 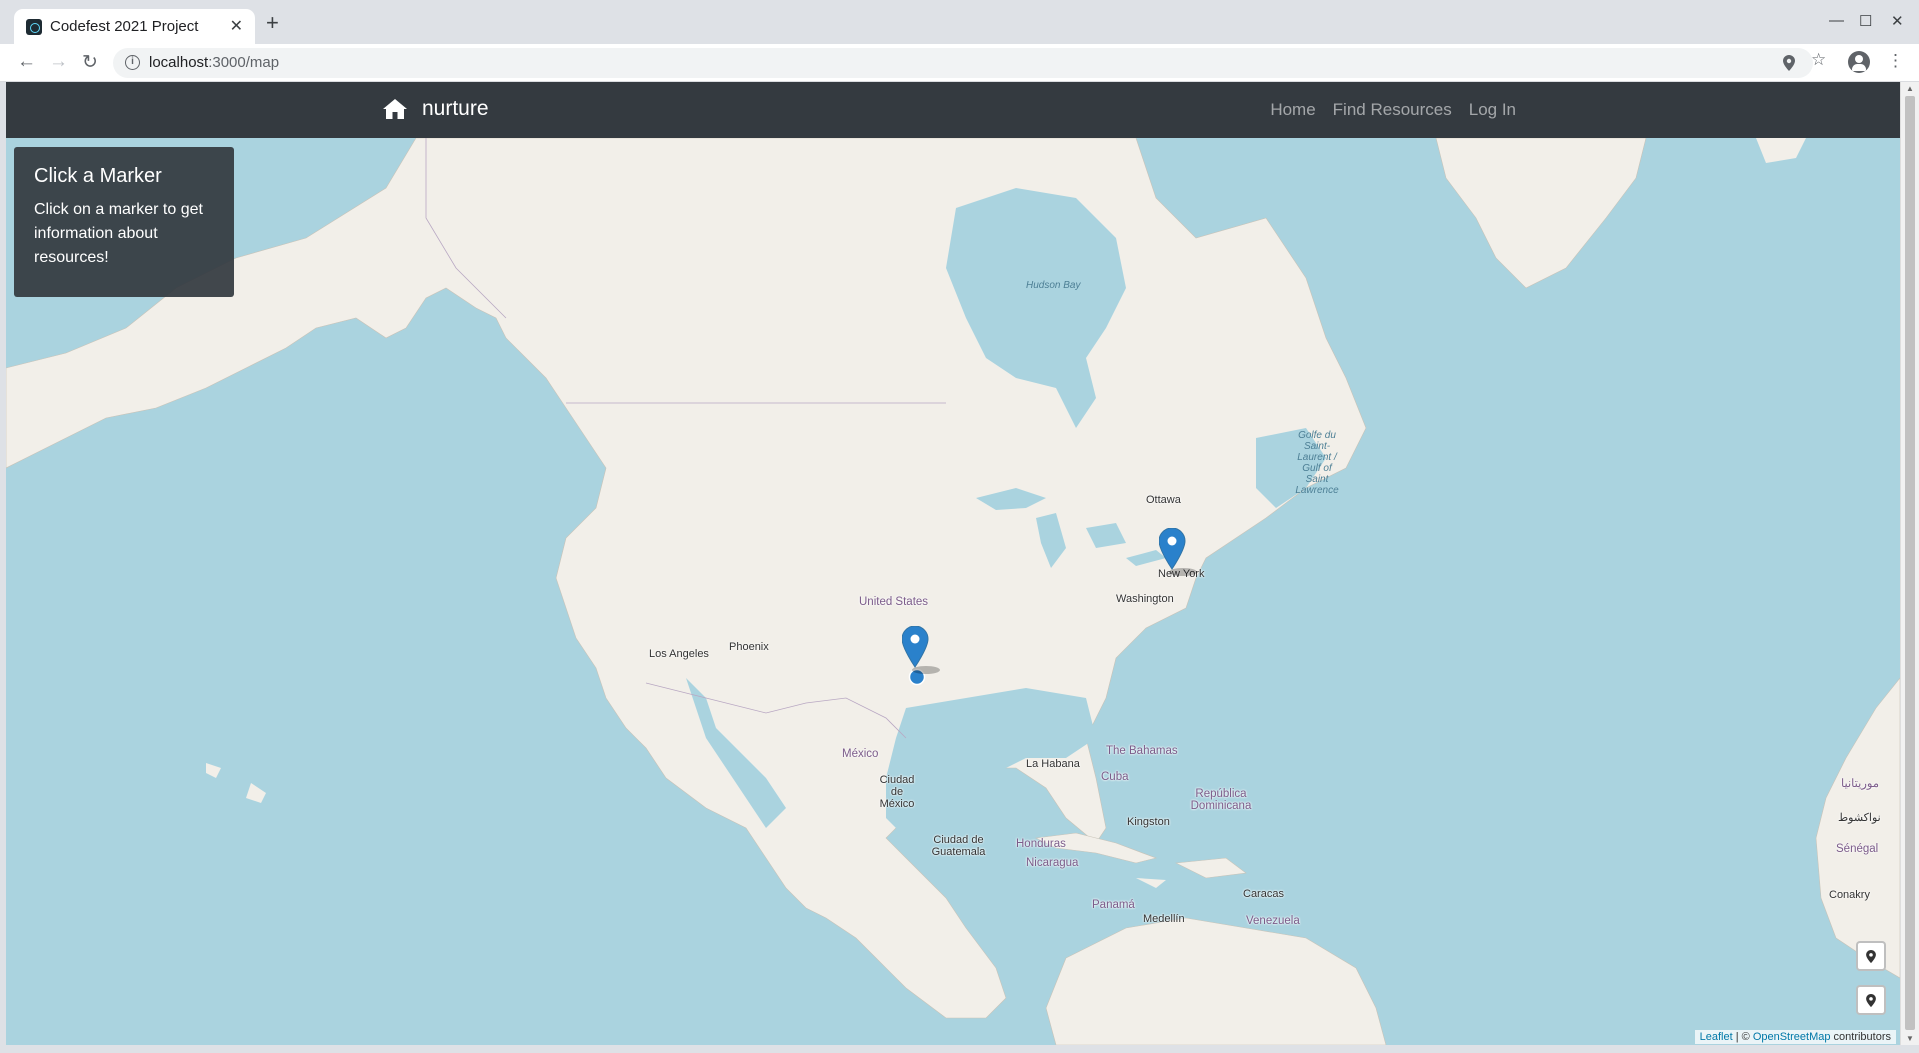 I want to click on forward-button: →, so click(x=58, y=62).